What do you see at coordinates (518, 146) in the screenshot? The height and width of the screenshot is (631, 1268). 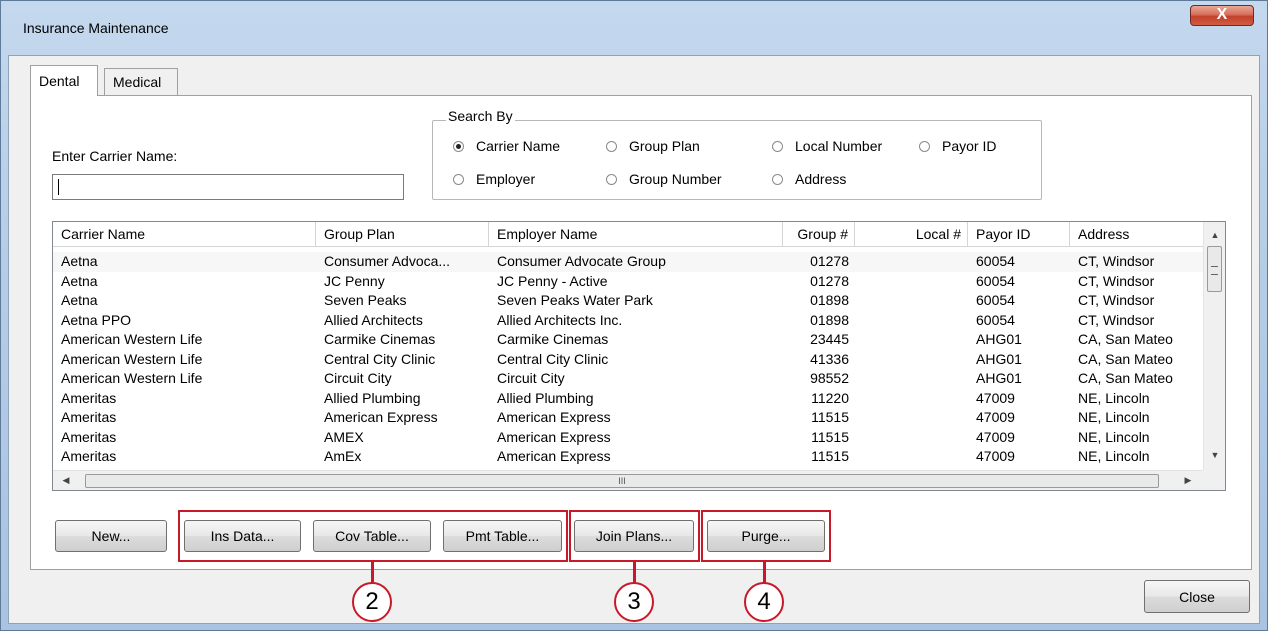 I see `radio-label: Carrier Name` at bounding box center [518, 146].